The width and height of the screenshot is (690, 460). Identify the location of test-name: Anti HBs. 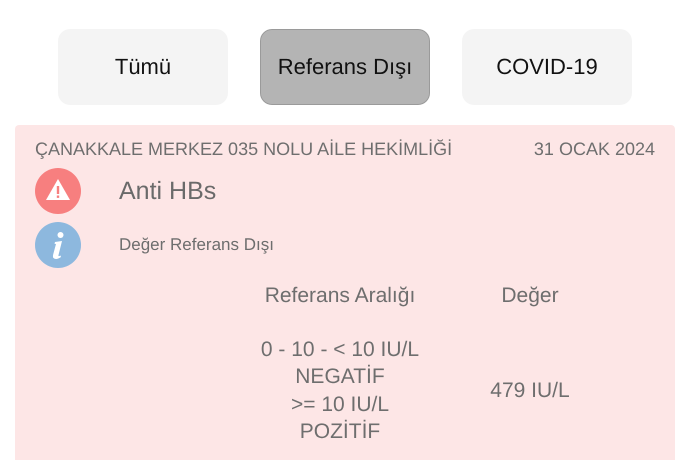
(167, 191).